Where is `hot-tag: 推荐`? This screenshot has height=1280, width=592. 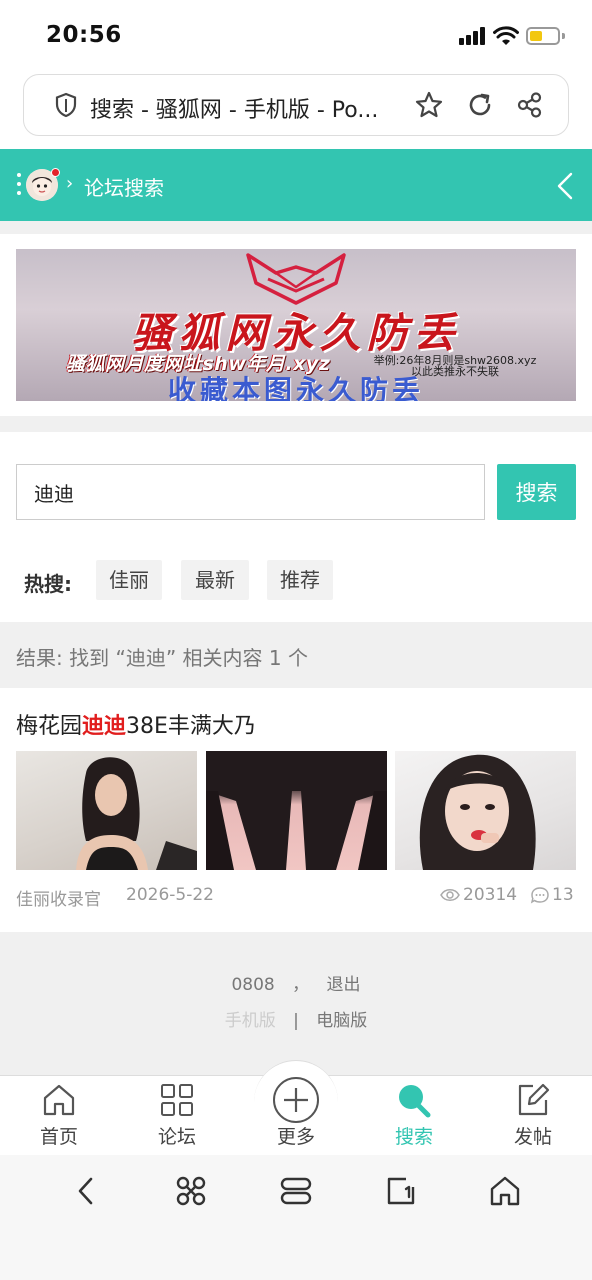
hot-tag: 推荐 is located at coordinates (300, 580).